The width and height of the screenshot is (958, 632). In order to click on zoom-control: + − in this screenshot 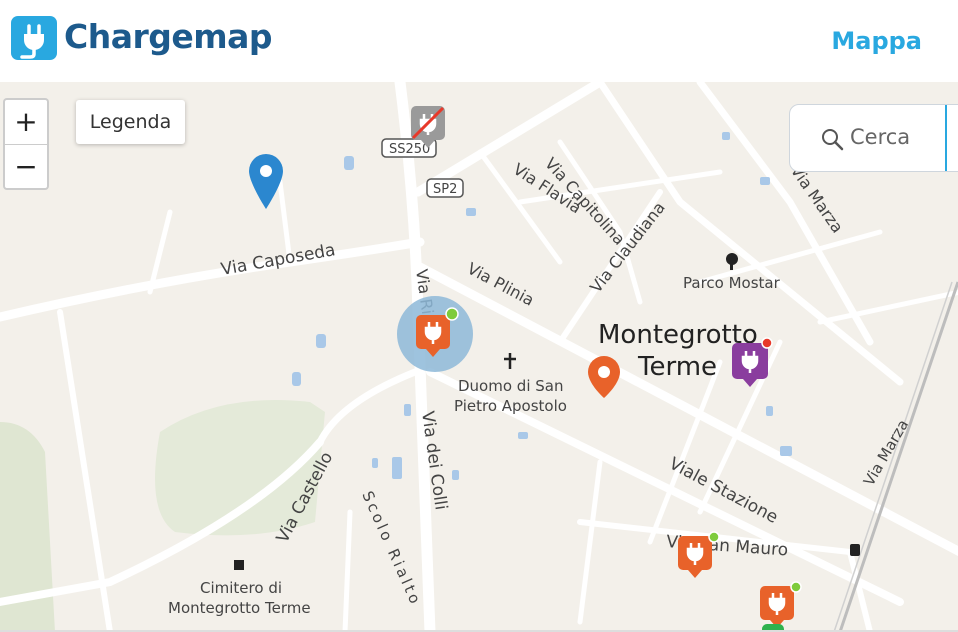, I will do `click(26, 144)`.